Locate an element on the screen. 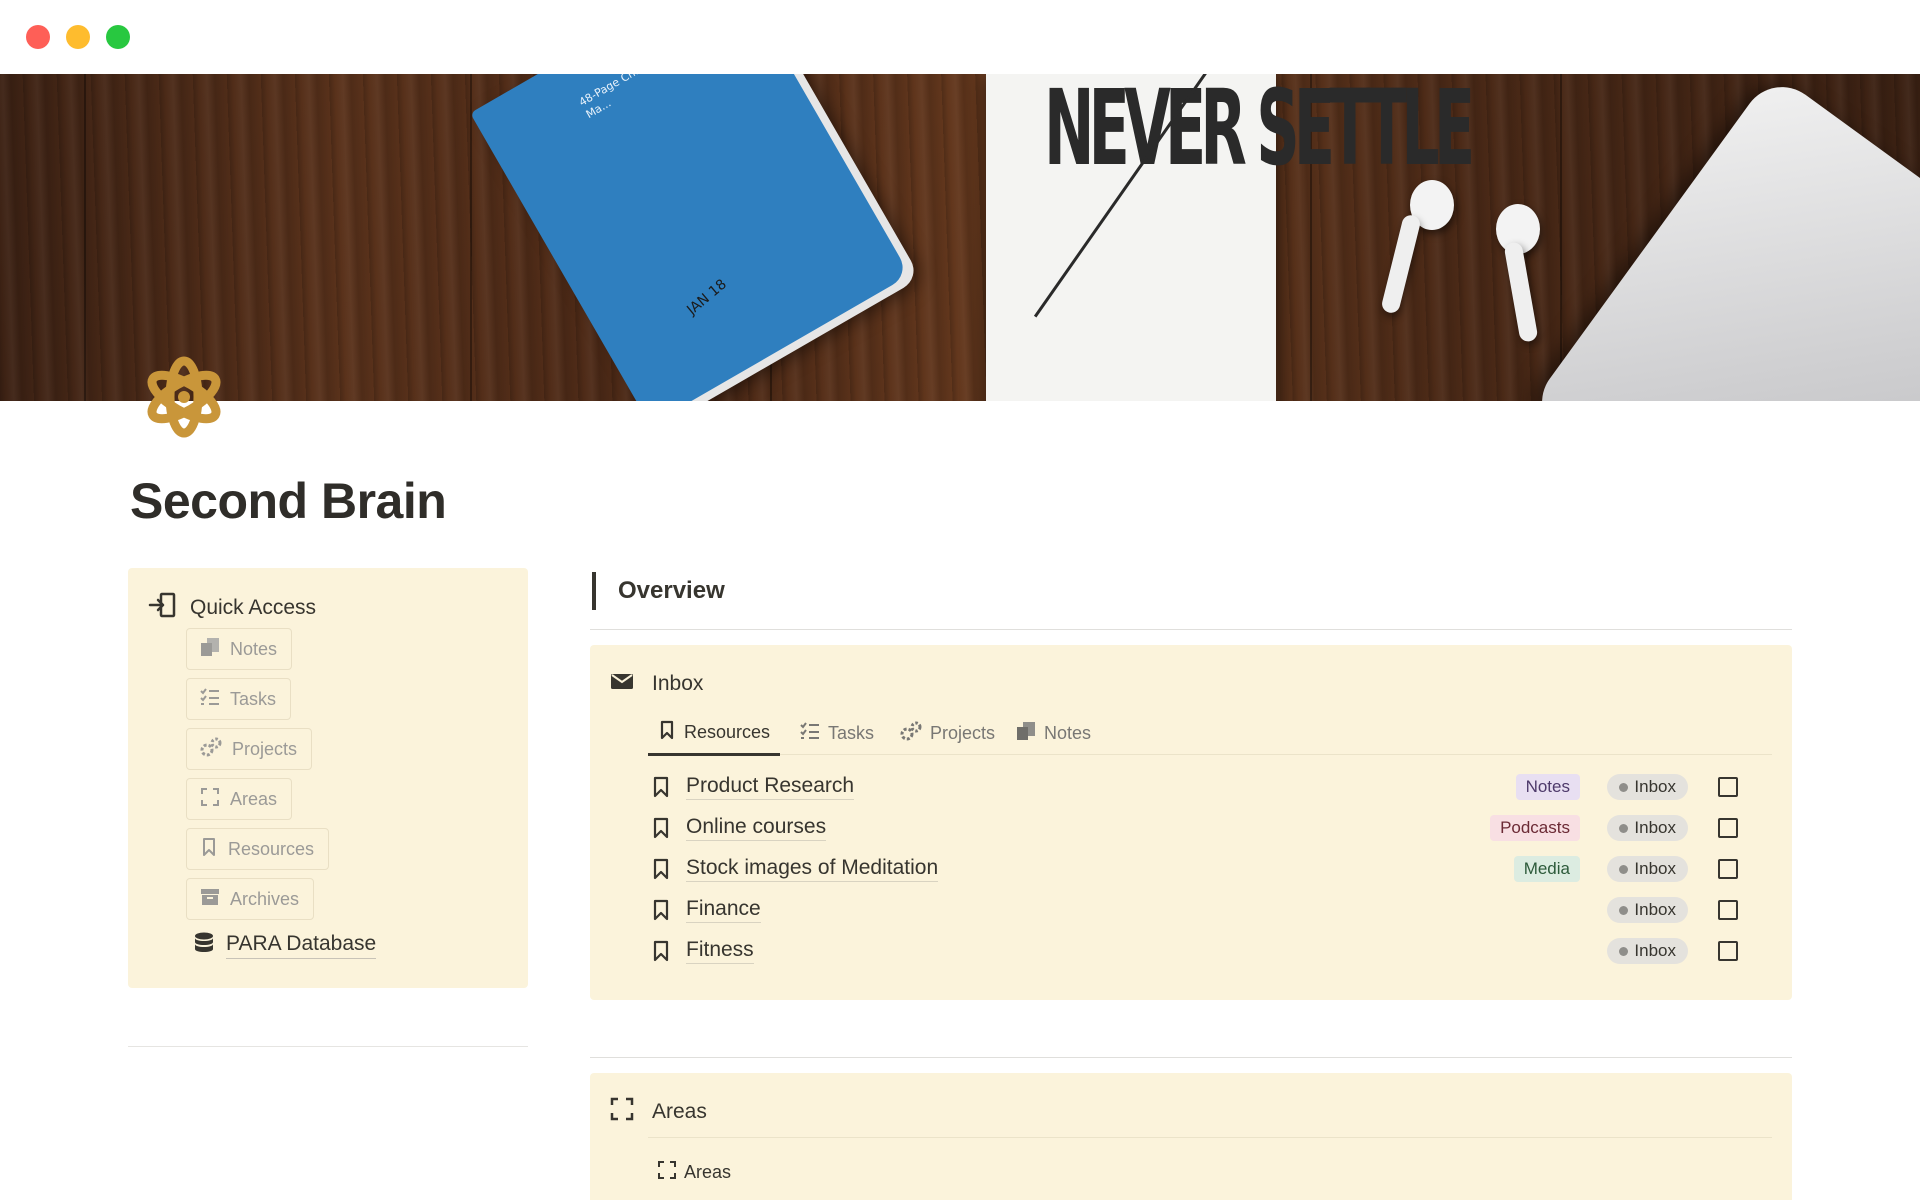 The width and height of the screenshot is (1920, 1200). quick-access-projects-label: Projects is located at coordinates (265, 748).